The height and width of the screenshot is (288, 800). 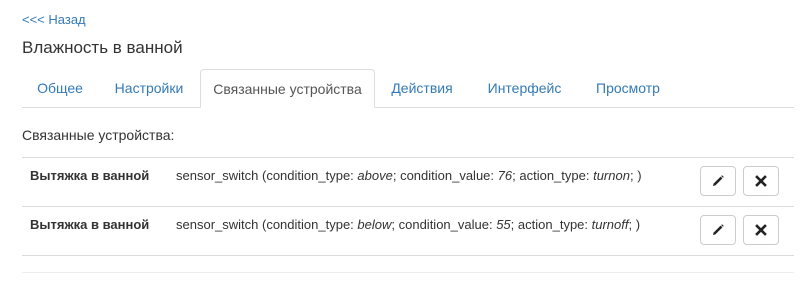 I want to click on tab-general: Общее, so click(x=60, y=88).